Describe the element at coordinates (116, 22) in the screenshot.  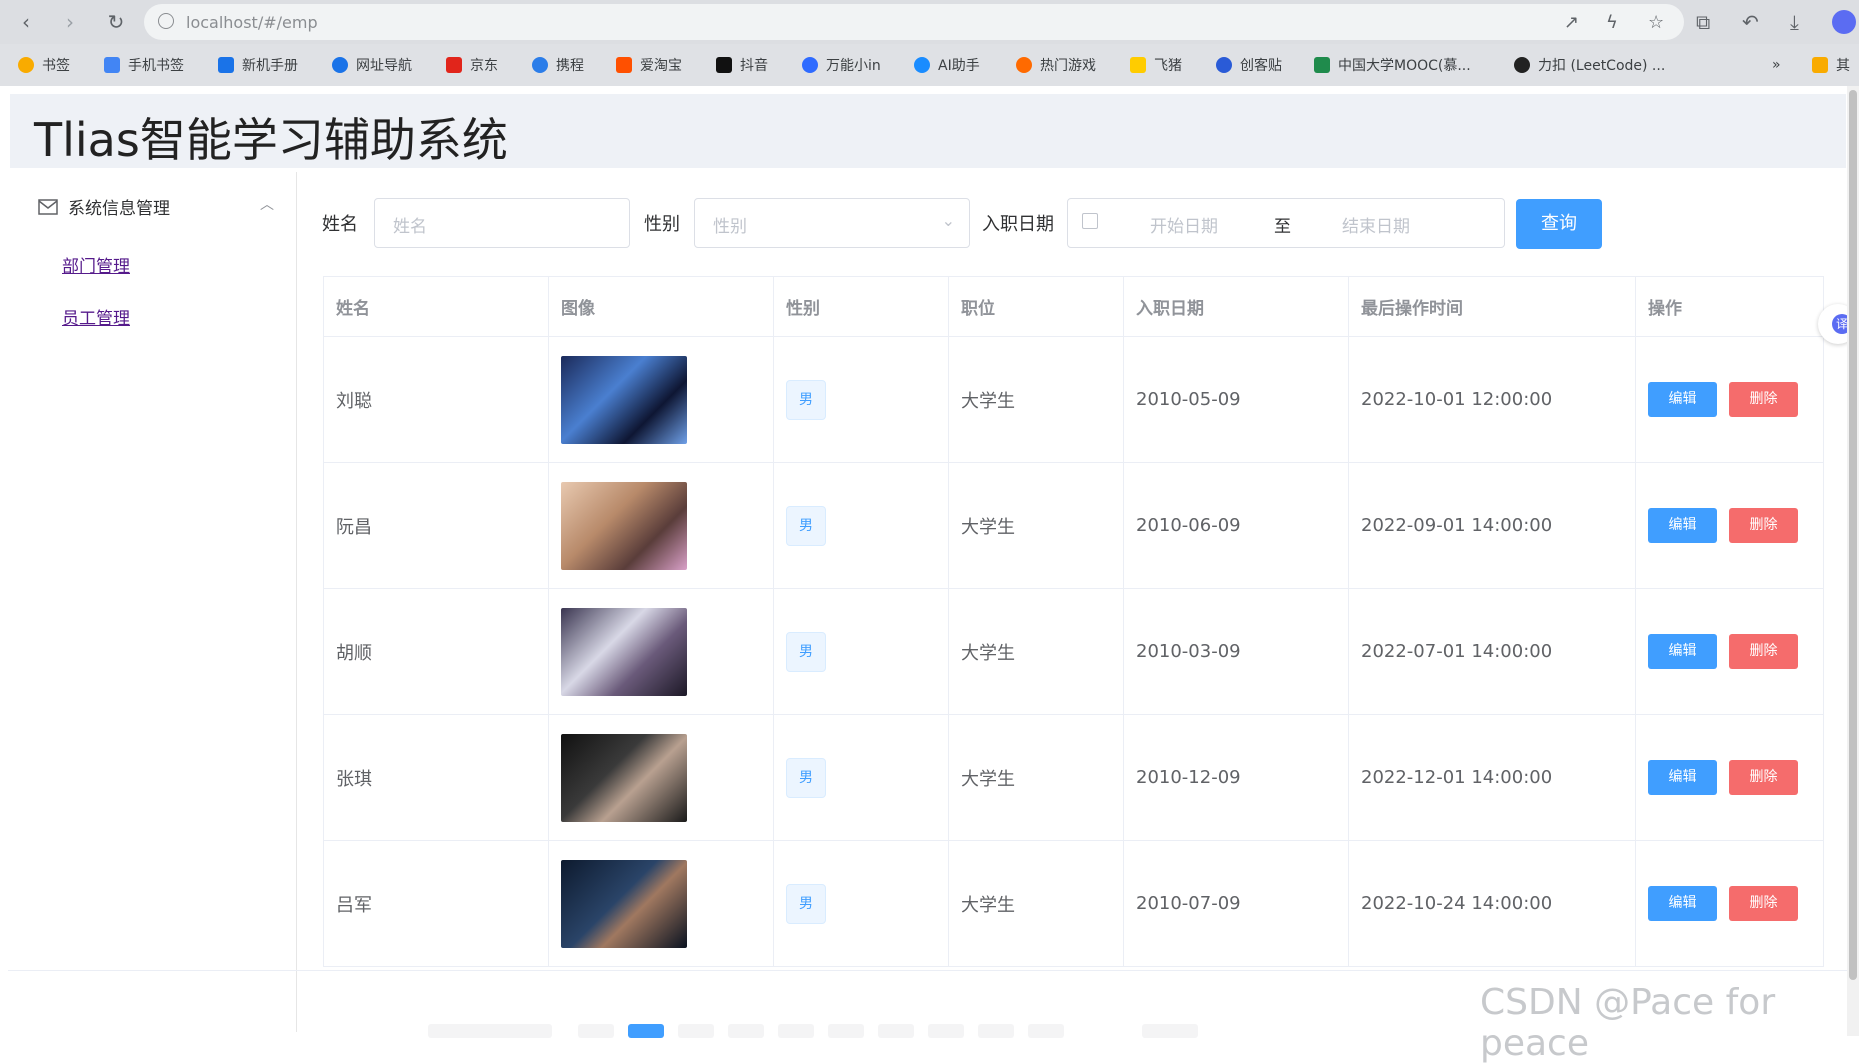
I see `reload-icon: ↻` at that location.